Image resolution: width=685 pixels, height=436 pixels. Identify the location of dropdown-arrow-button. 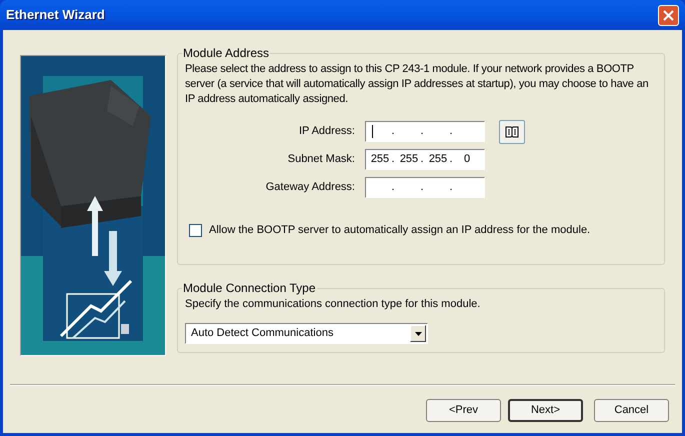
(418, 333).